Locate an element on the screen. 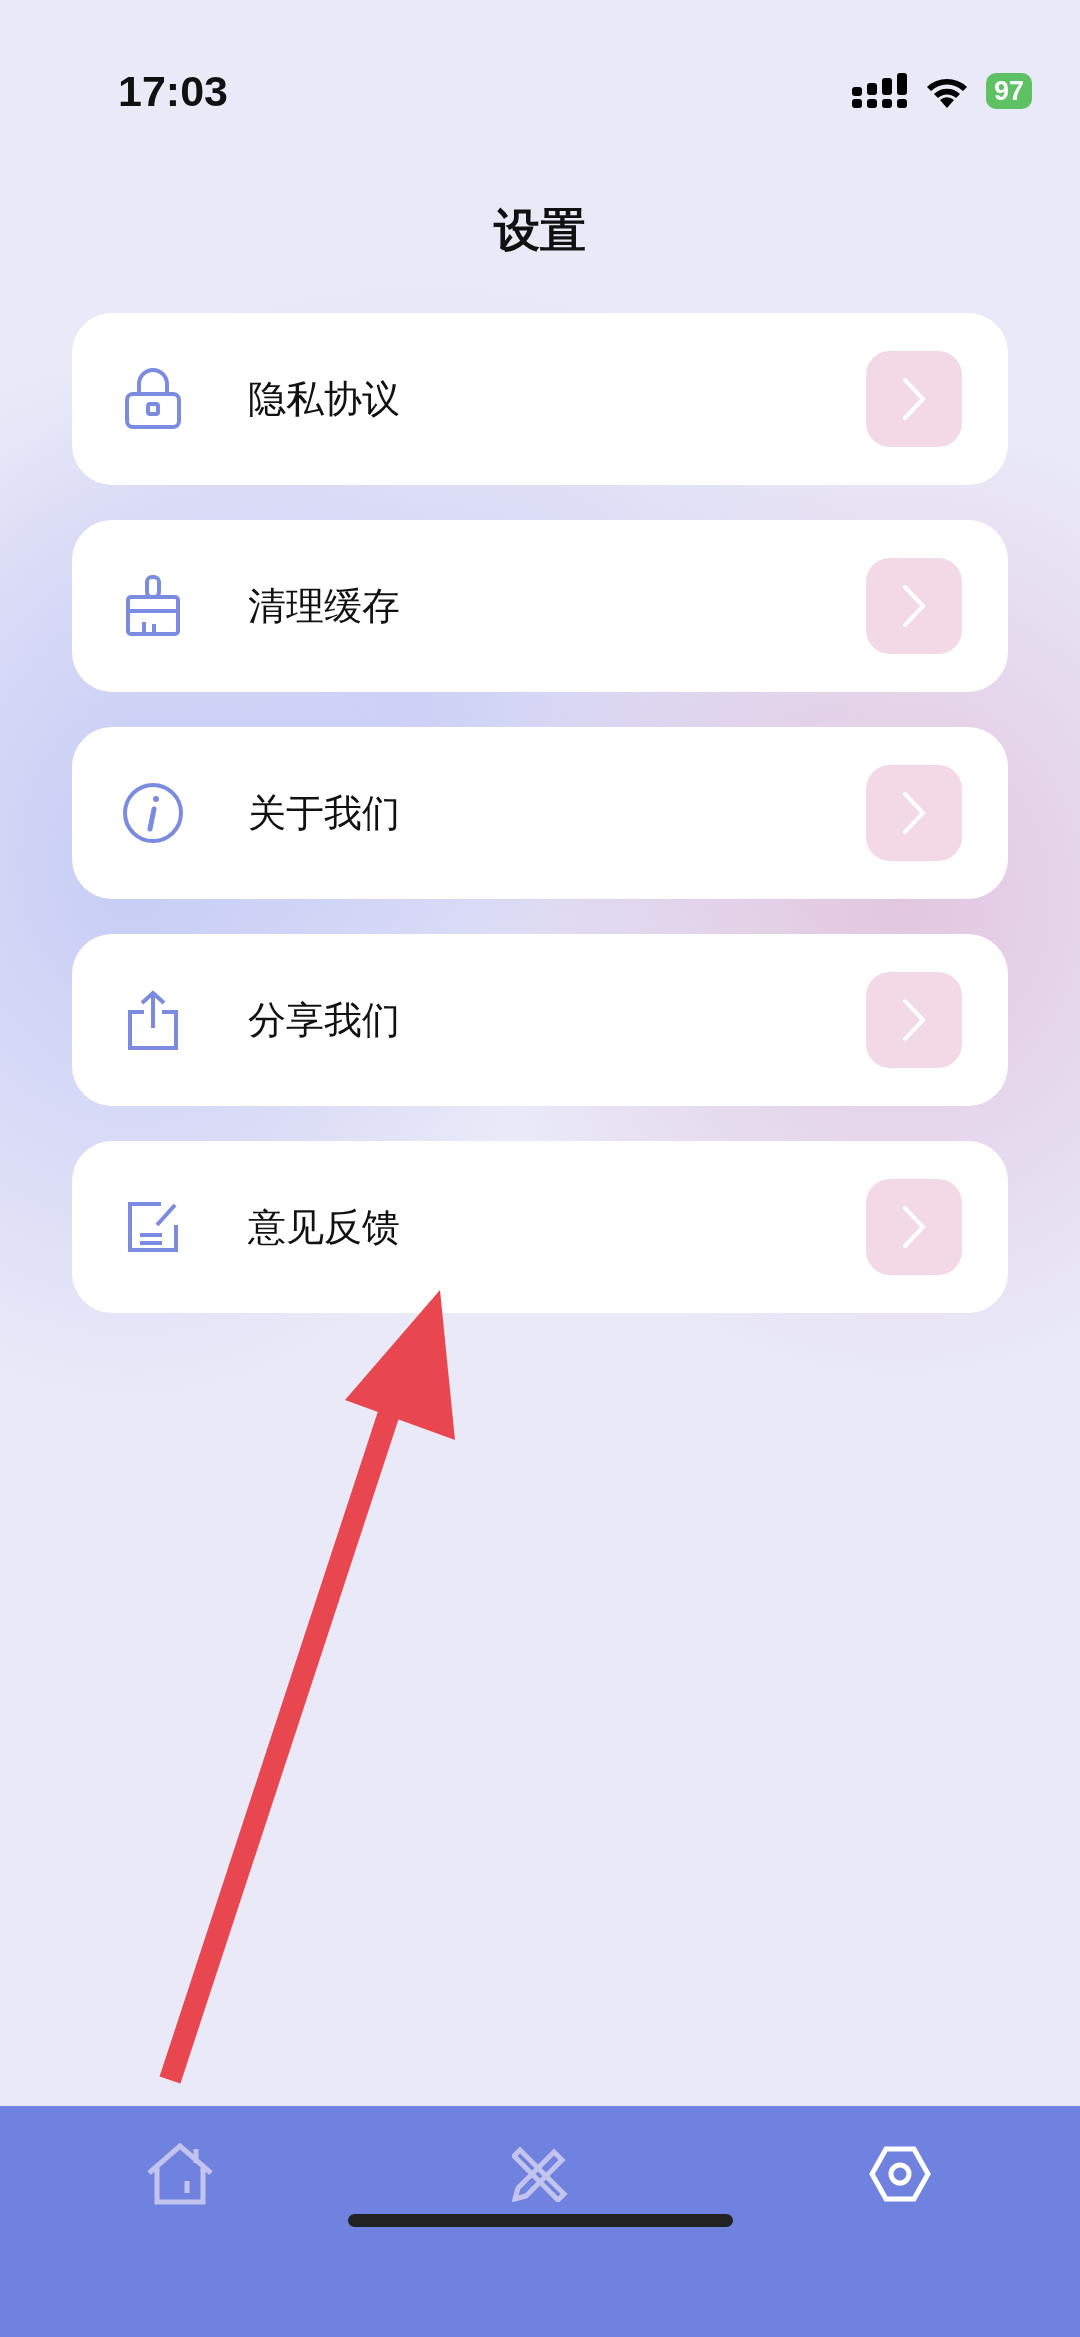 This screenshot has height=2337, width=1080. settings-item: 意见反馈 is located at coordinates (540, 1227).